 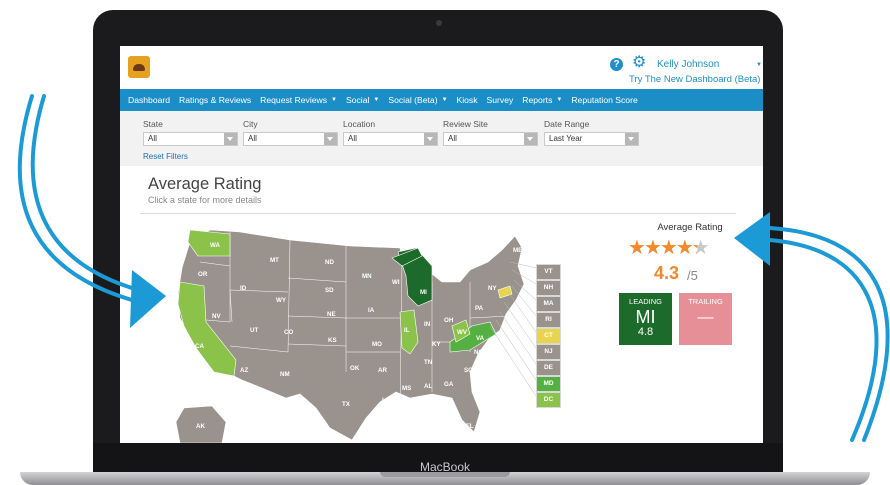 What do you see at coordinates (752, 239) in the screenshot?
I see `right-arrowhead-icon` at bounding box center [752, 239].